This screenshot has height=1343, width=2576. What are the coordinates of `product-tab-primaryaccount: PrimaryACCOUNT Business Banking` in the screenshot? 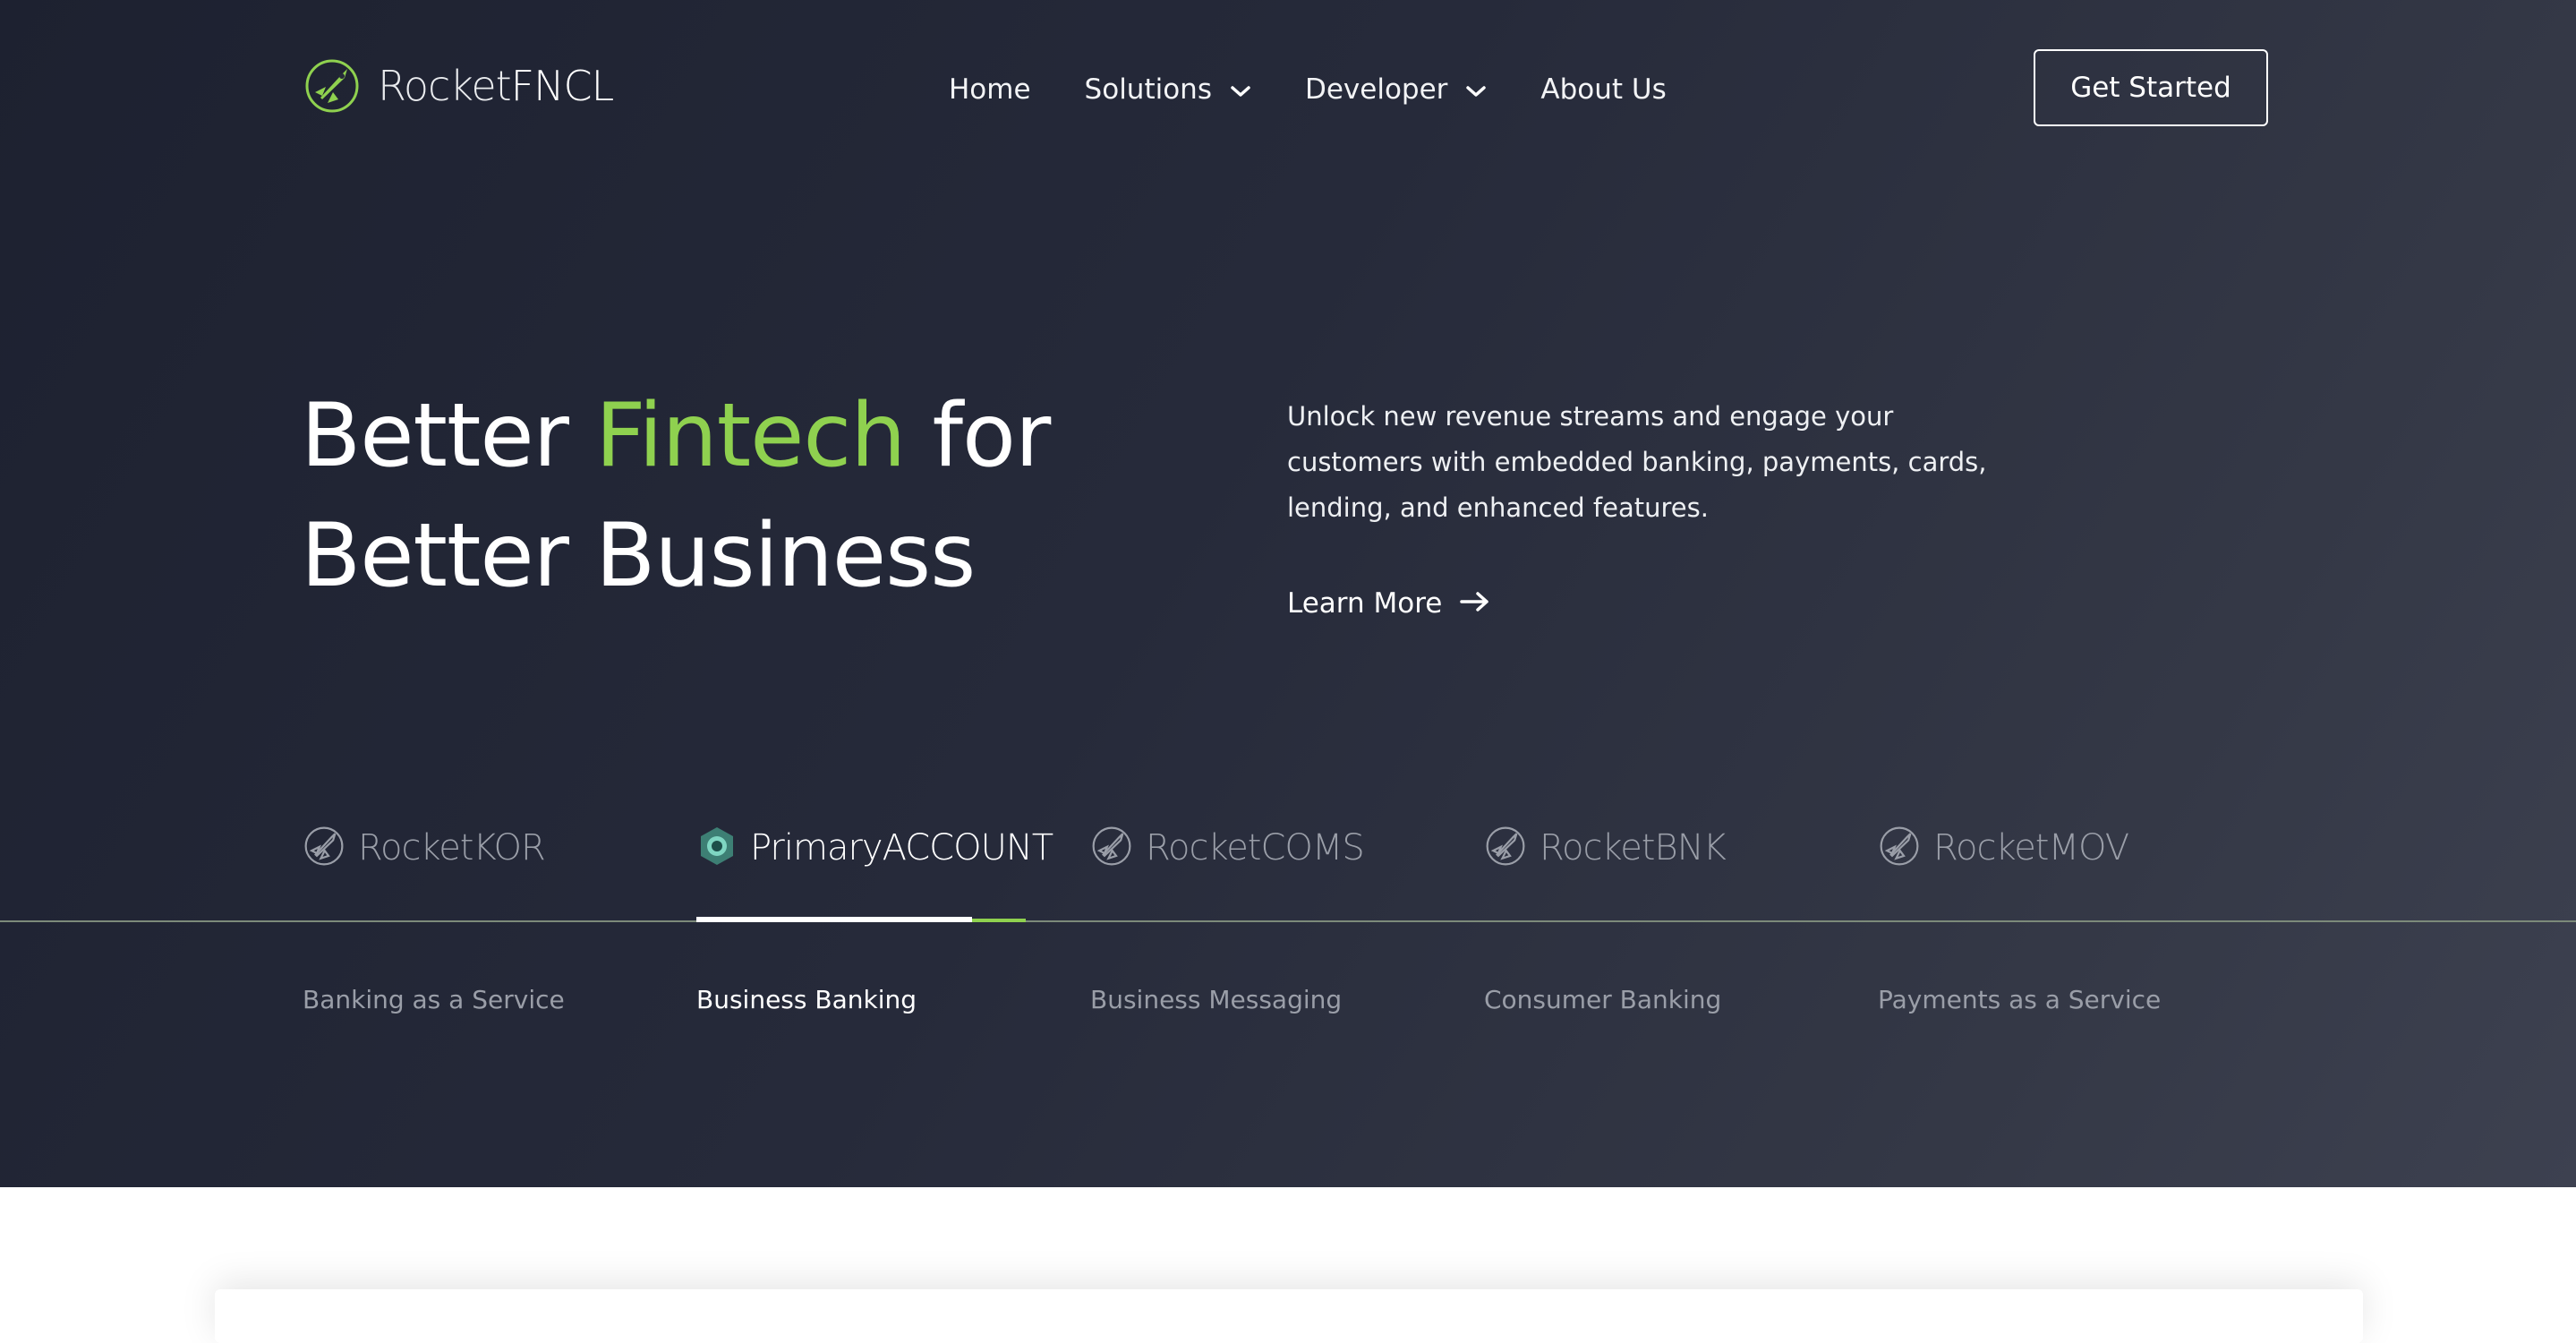 It's located at (884, 931).